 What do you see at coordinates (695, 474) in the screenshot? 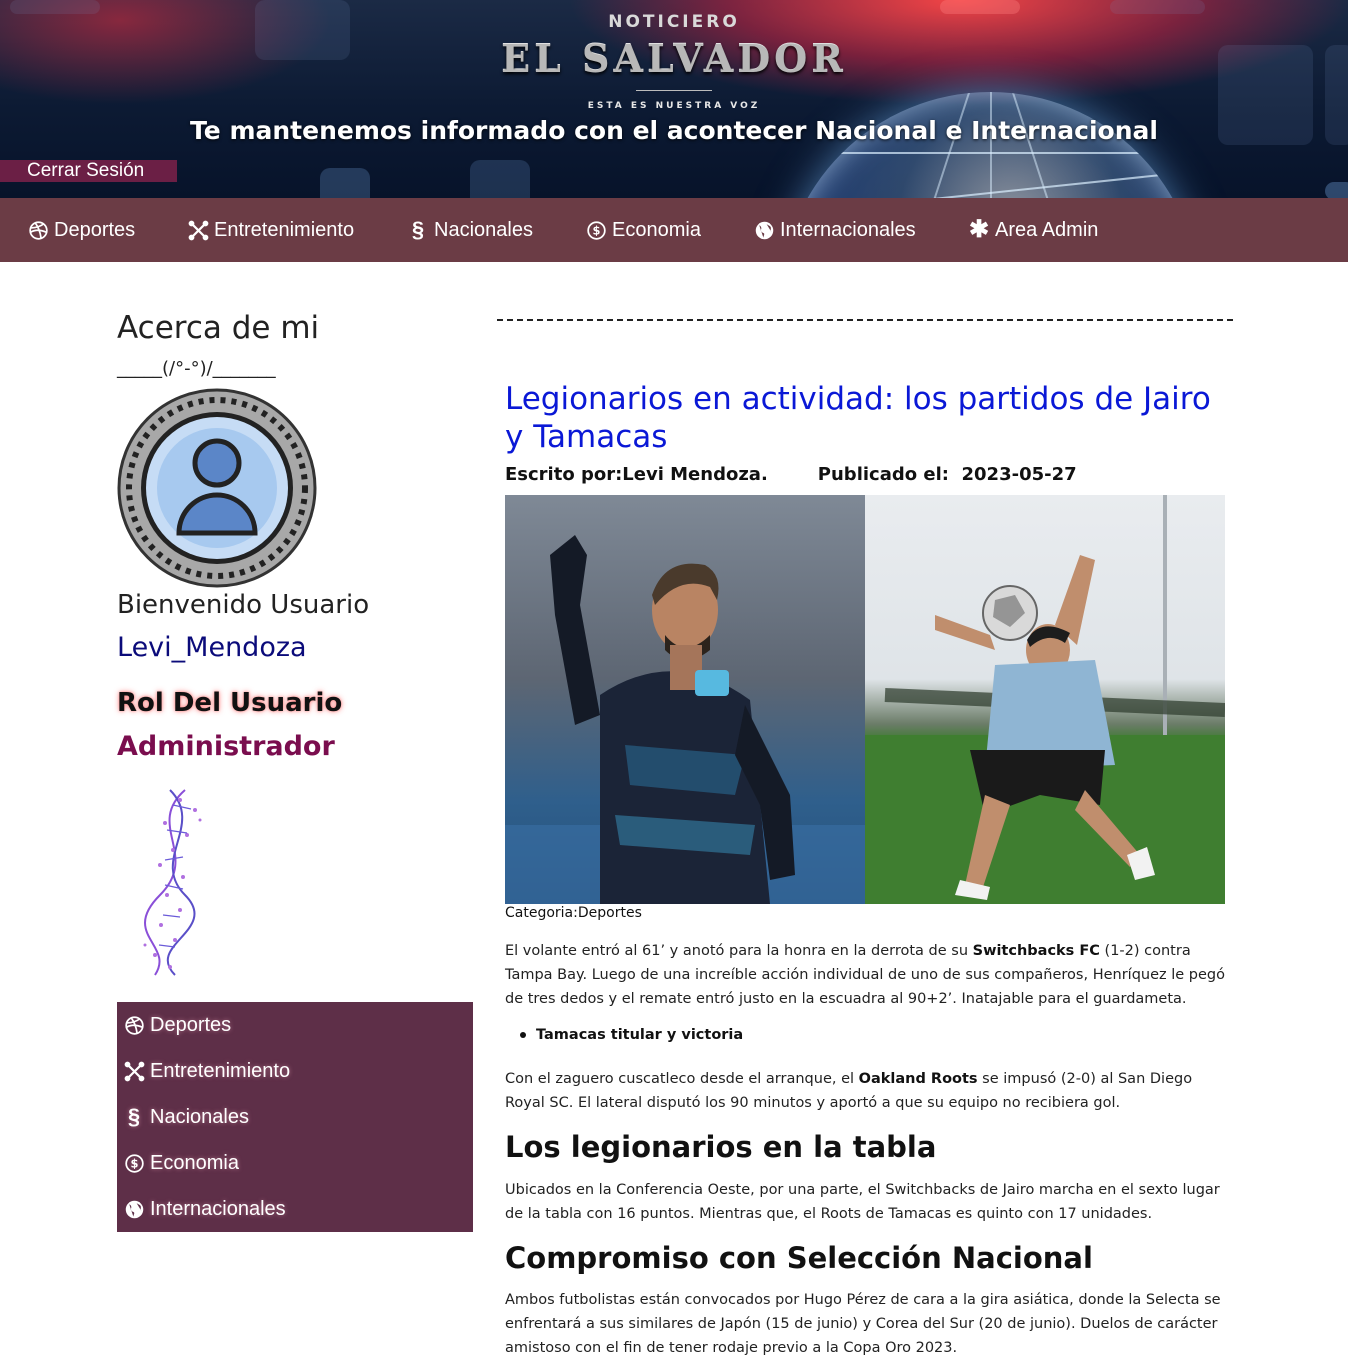
I see `author-name: Levi Mendoza.` at bounding box center [695, 474].